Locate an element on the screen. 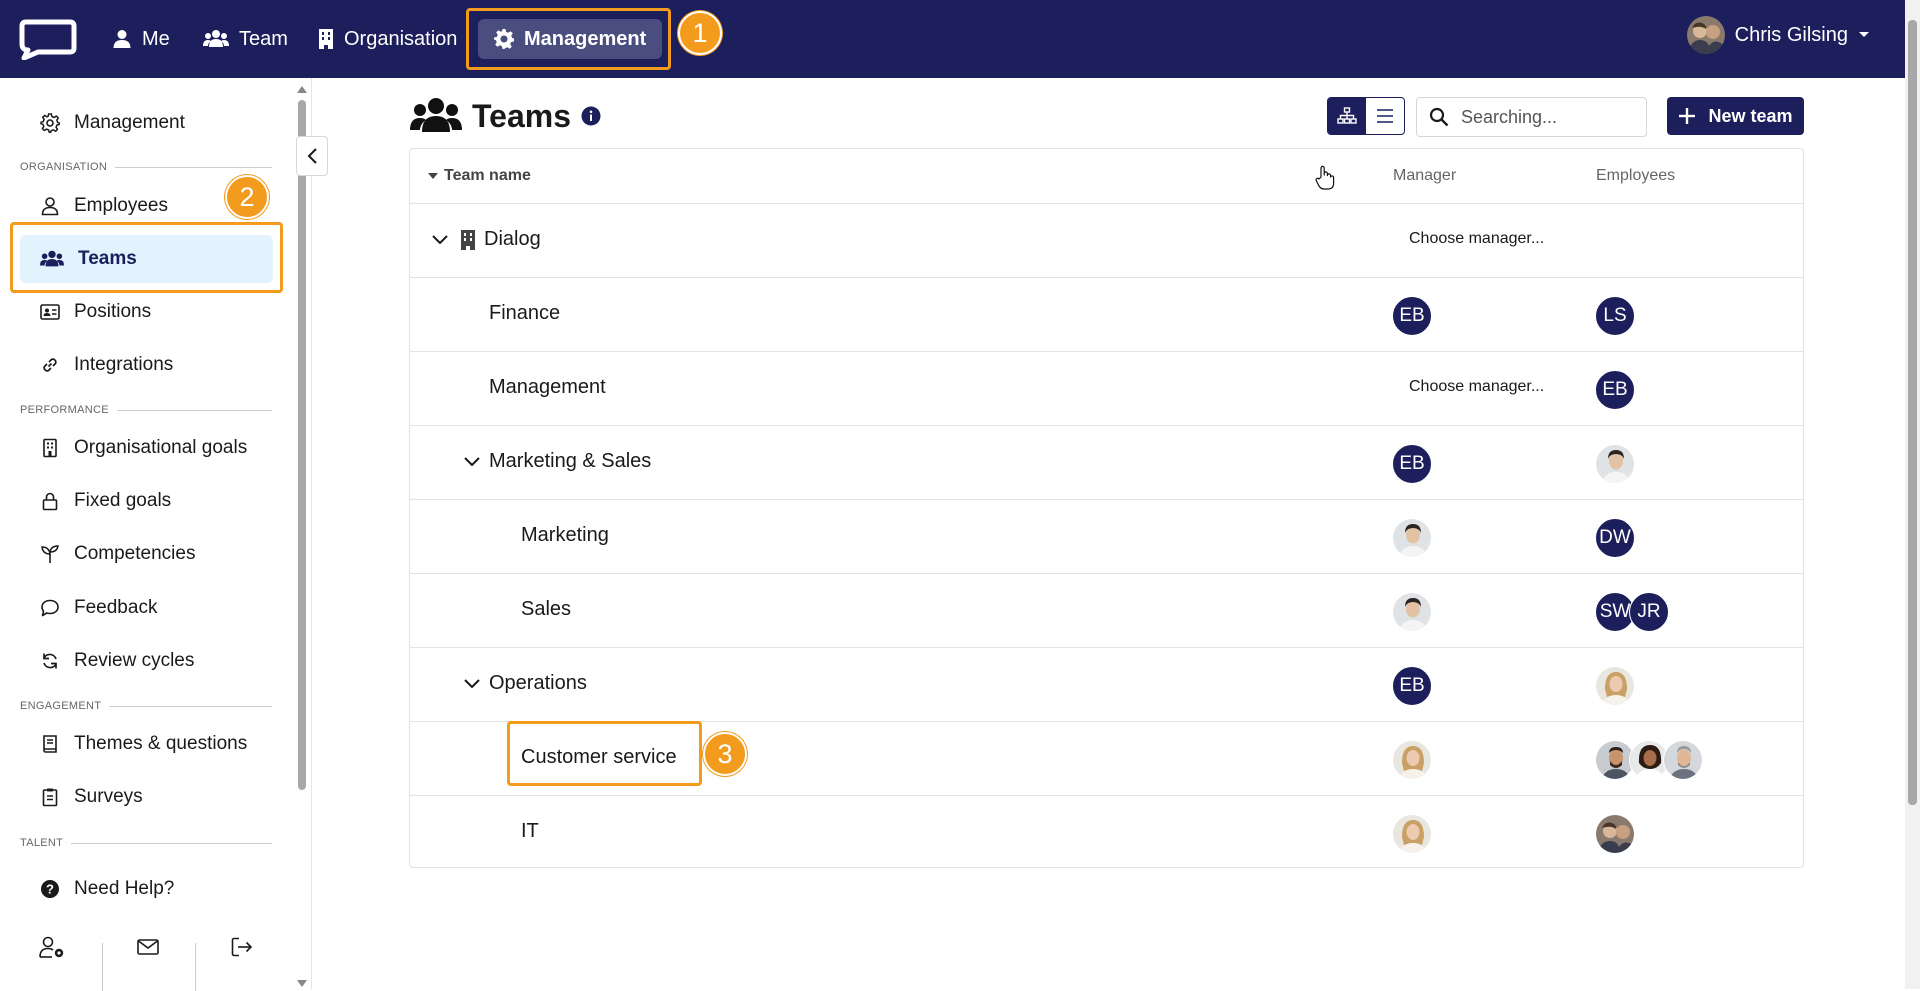 The image size is (1920, 991). scroll-down-arrow is located at coordinates (302, 983).